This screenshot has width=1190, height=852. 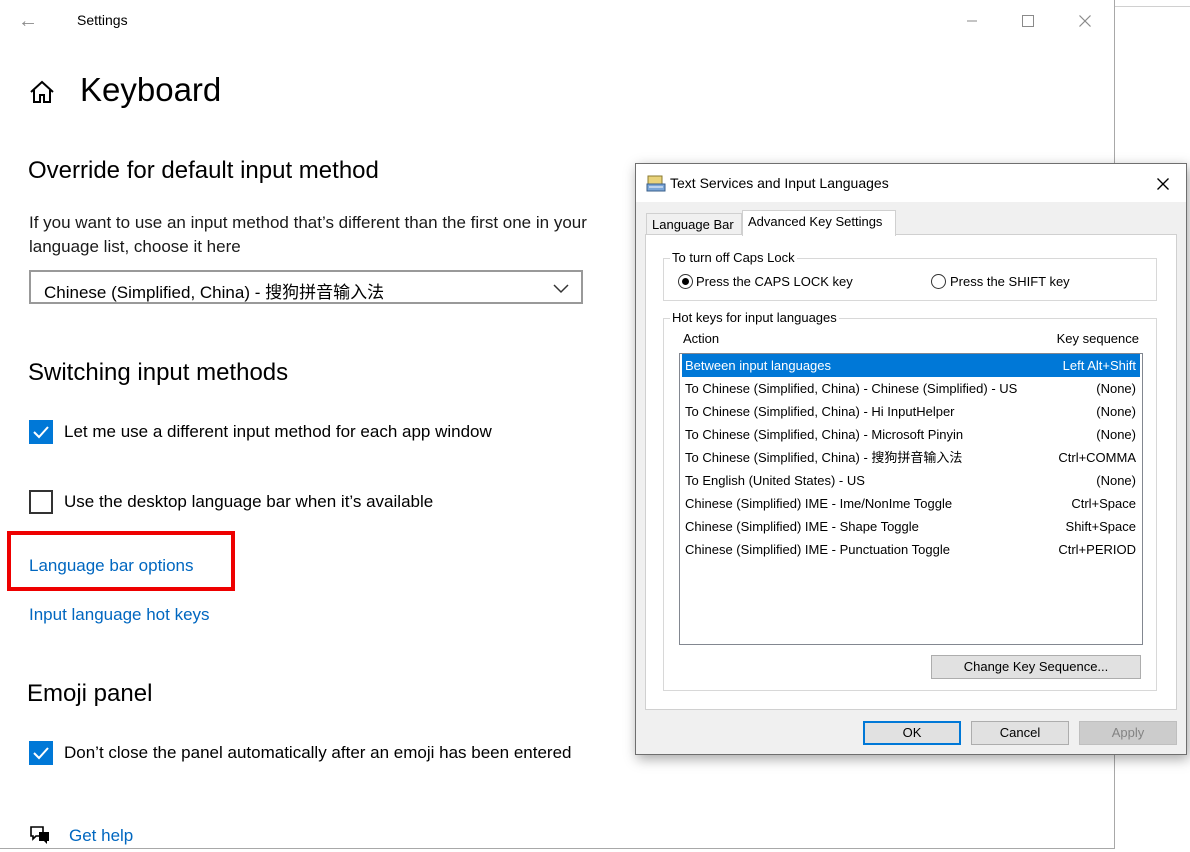 What do you see at coordinates (911, 480) in the screenshot?
I see `table-row: To English (United States) - US (None)` at bounding box center [911, 480].